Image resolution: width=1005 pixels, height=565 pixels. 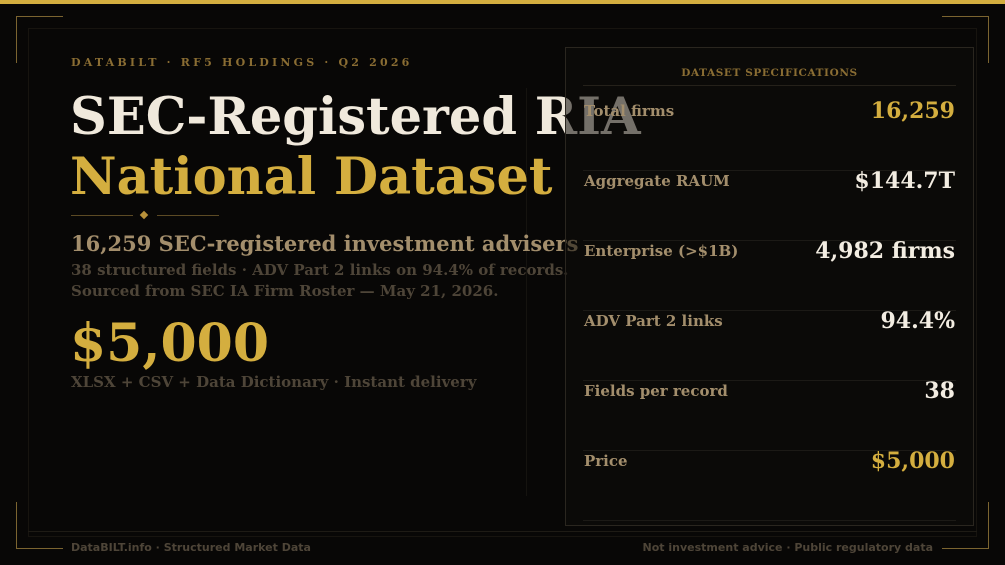 I want to click on spec-value: $5,000, so click(x=912, y=461).